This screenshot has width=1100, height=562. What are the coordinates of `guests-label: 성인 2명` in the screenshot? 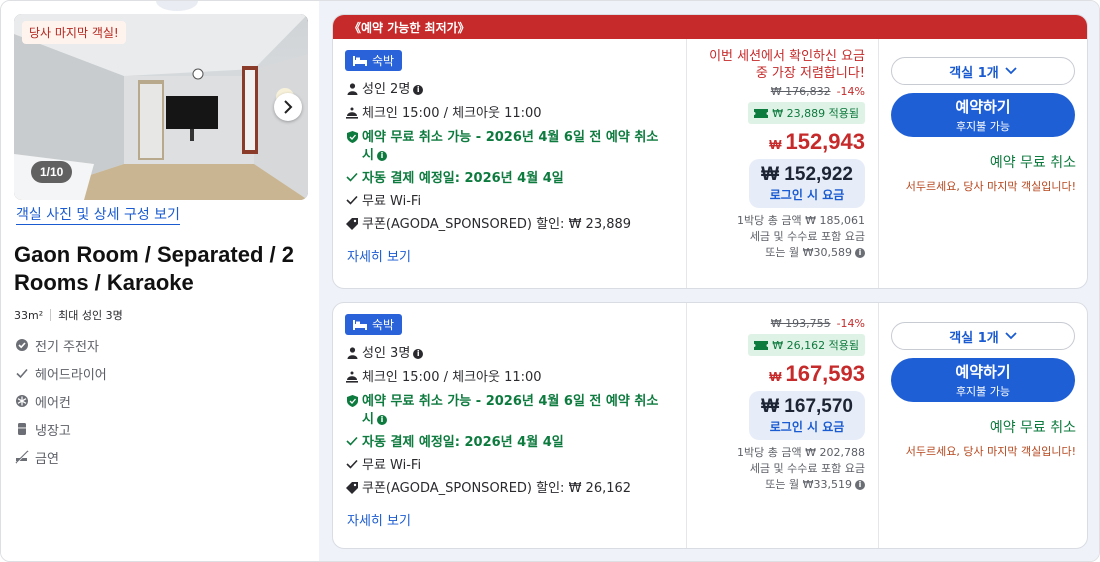 It's located at (386, 89).